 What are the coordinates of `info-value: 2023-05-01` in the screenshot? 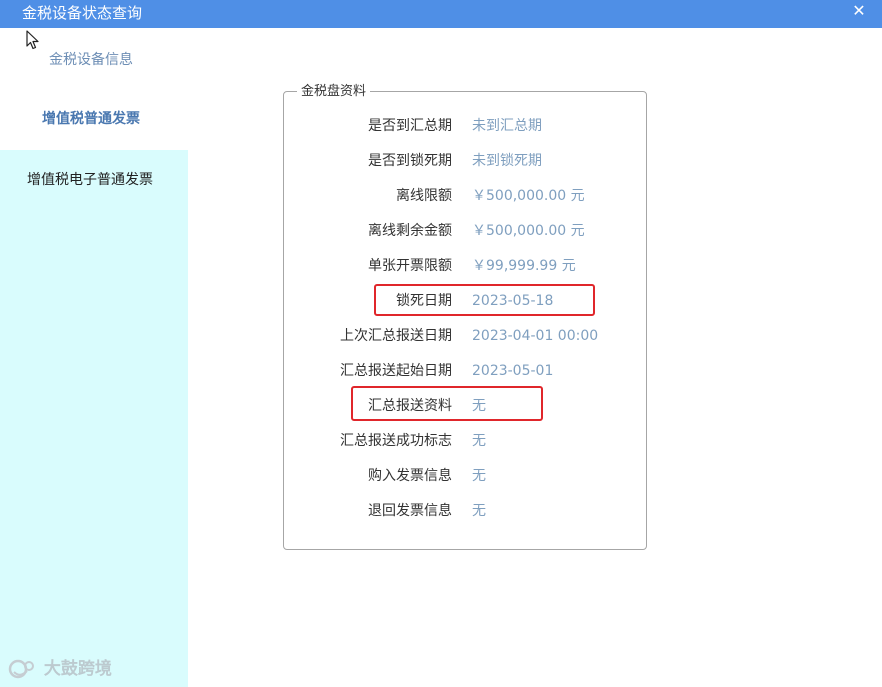 It's located at (513, 371).